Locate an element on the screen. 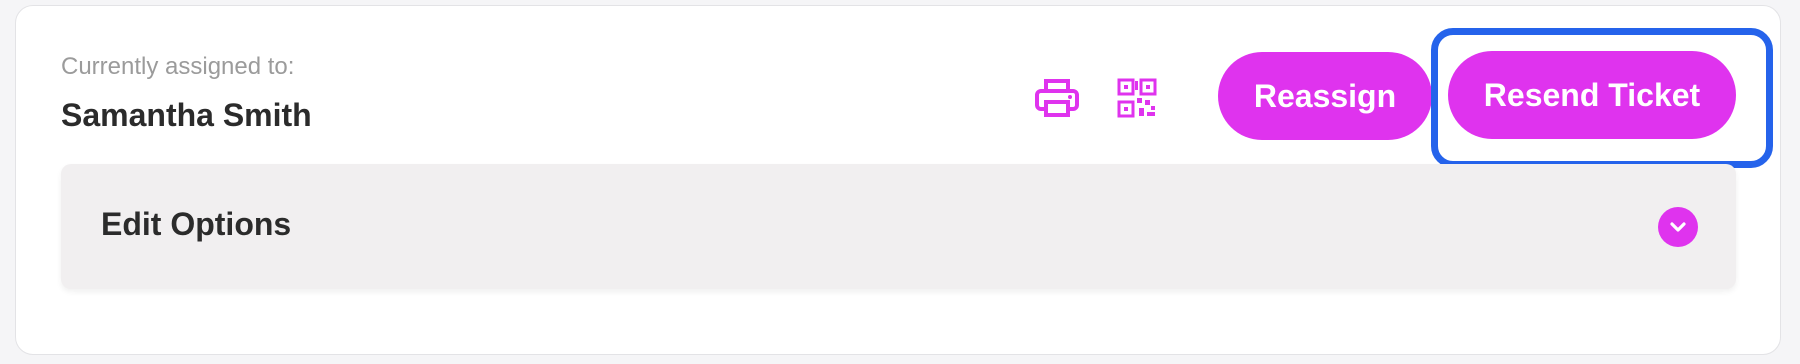 Image resolution: width=1800 pixels, height=364 pixels. edit-options-title: Edit Options is located at coordinates (196, 224).